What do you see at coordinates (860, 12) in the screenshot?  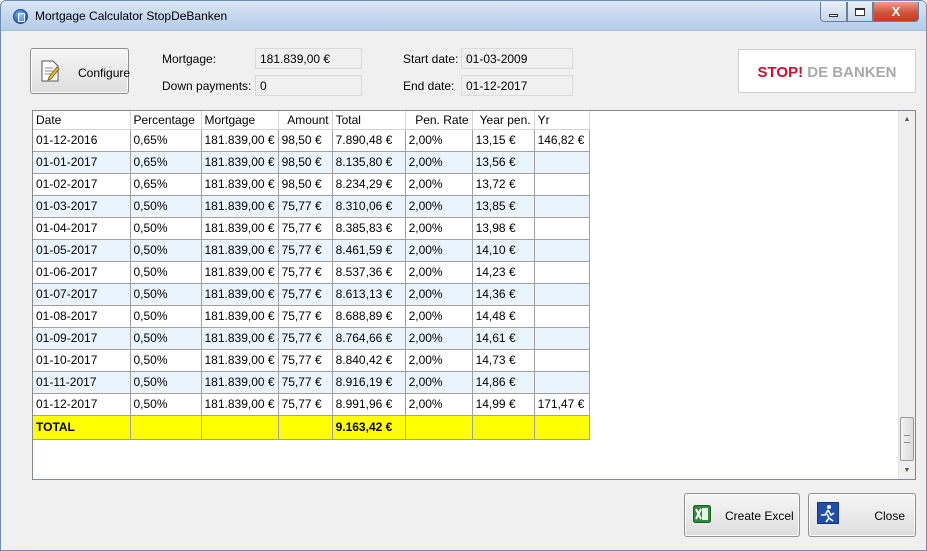 I see `maximize-button` at bounding box center [860, 12].